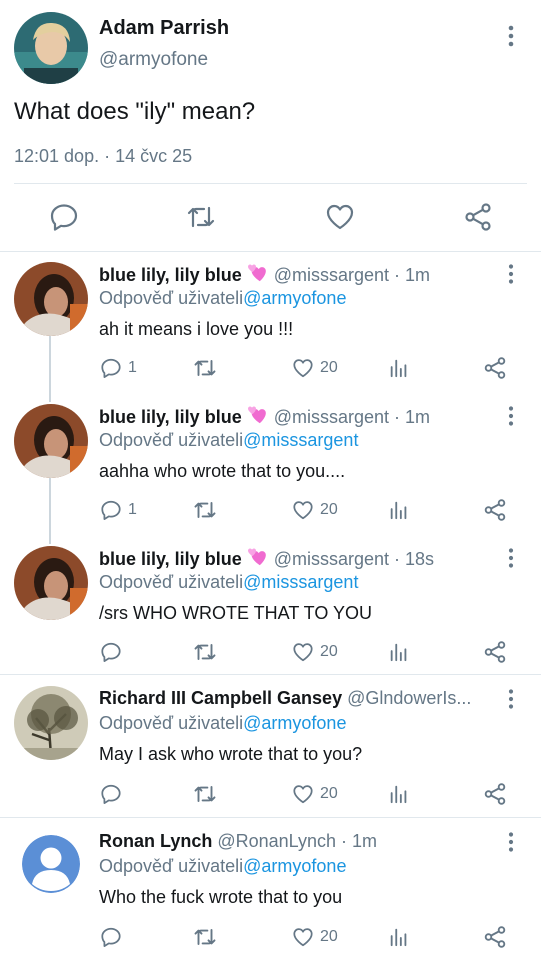 Image resolution: width=541 pixels, height=960 pixels. I want to click on reply-header: Ronan Lynch @RonanLynch · 1m, so click(294, 841).